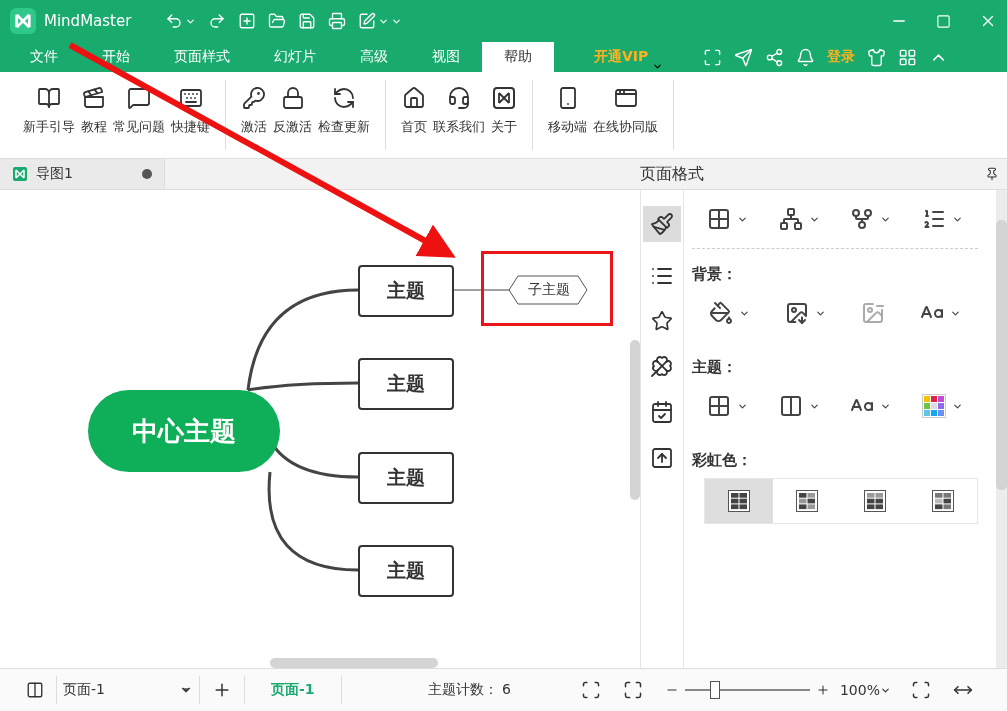  Describe the element at coordinates (469, 690) in the screenshot. I see `topic-count: 主题计数： 6` at that location.